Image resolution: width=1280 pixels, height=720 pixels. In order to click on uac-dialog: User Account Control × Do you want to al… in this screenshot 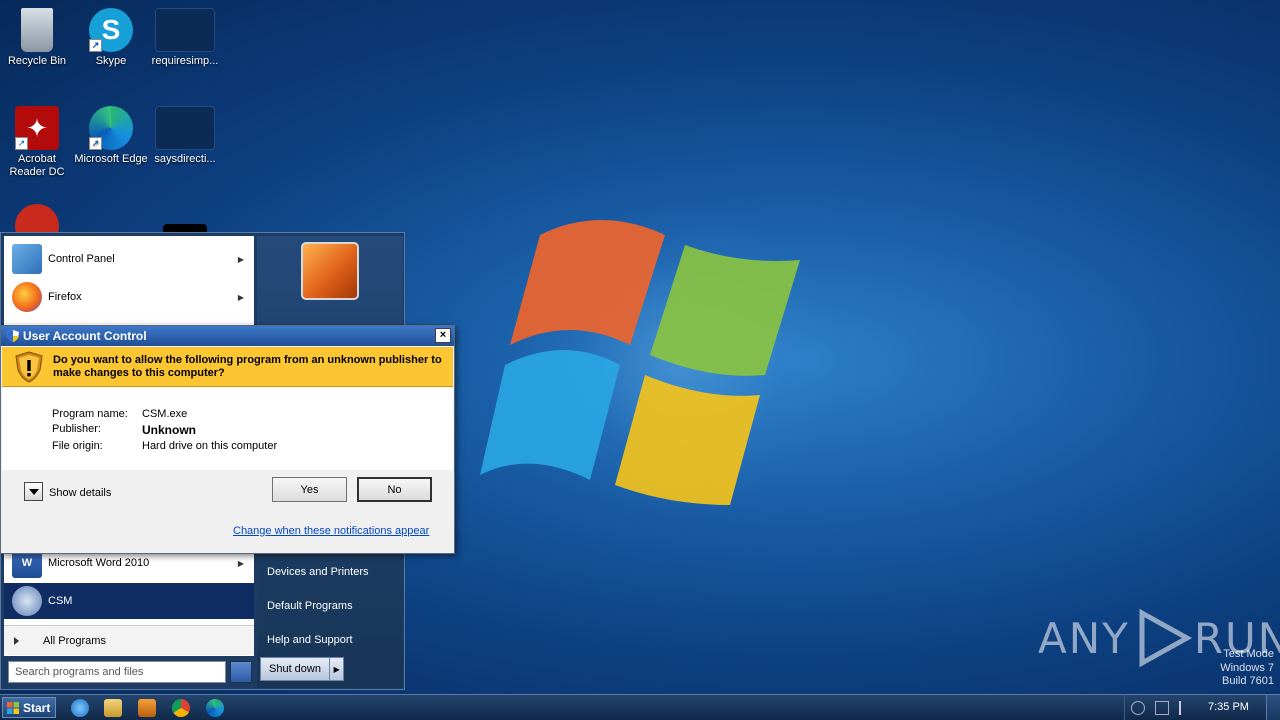, I will do `click(227, 439)`.